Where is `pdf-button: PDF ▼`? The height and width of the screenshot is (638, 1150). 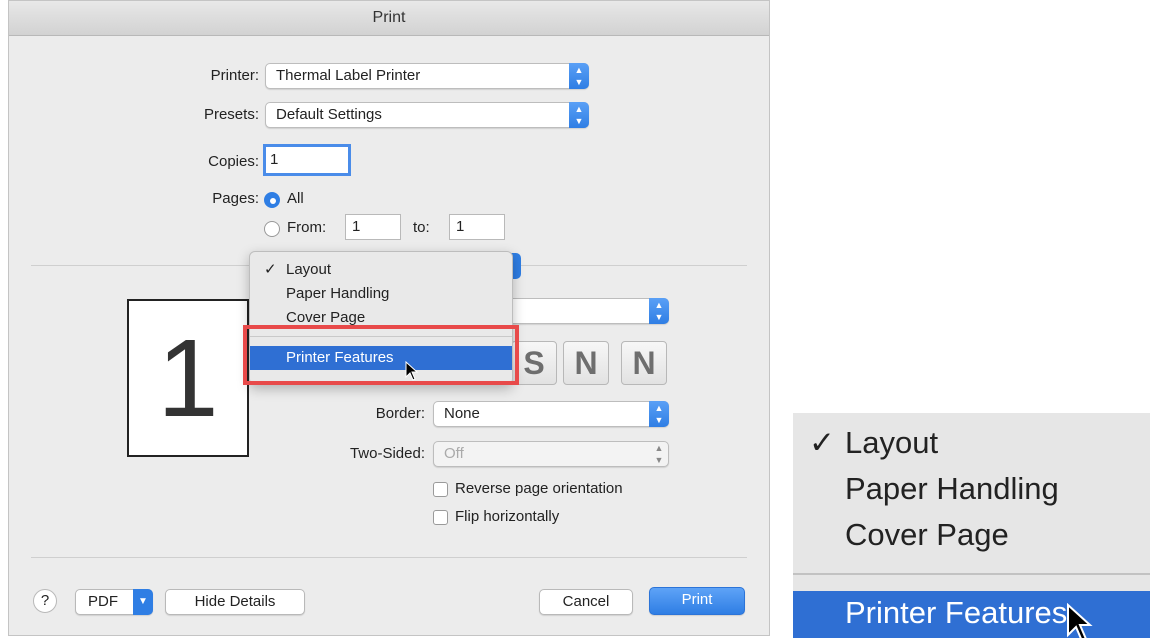
pdf-button: PDF ▼ is located at coordinates (114, 602).